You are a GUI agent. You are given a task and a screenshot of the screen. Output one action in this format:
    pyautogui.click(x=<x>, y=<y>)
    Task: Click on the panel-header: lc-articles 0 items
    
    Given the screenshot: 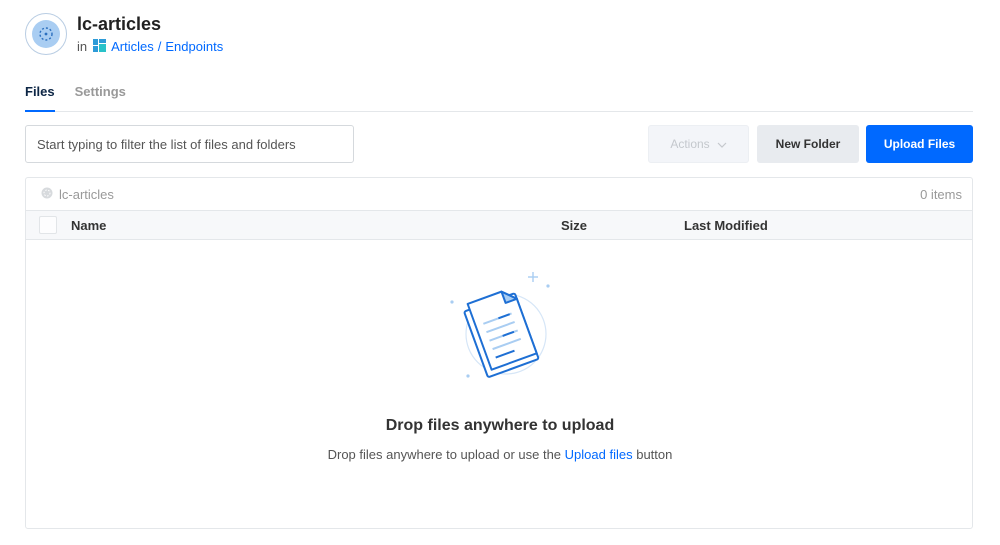 What is the action you would take?
    pyautogui.click(x=499, y=194)
    